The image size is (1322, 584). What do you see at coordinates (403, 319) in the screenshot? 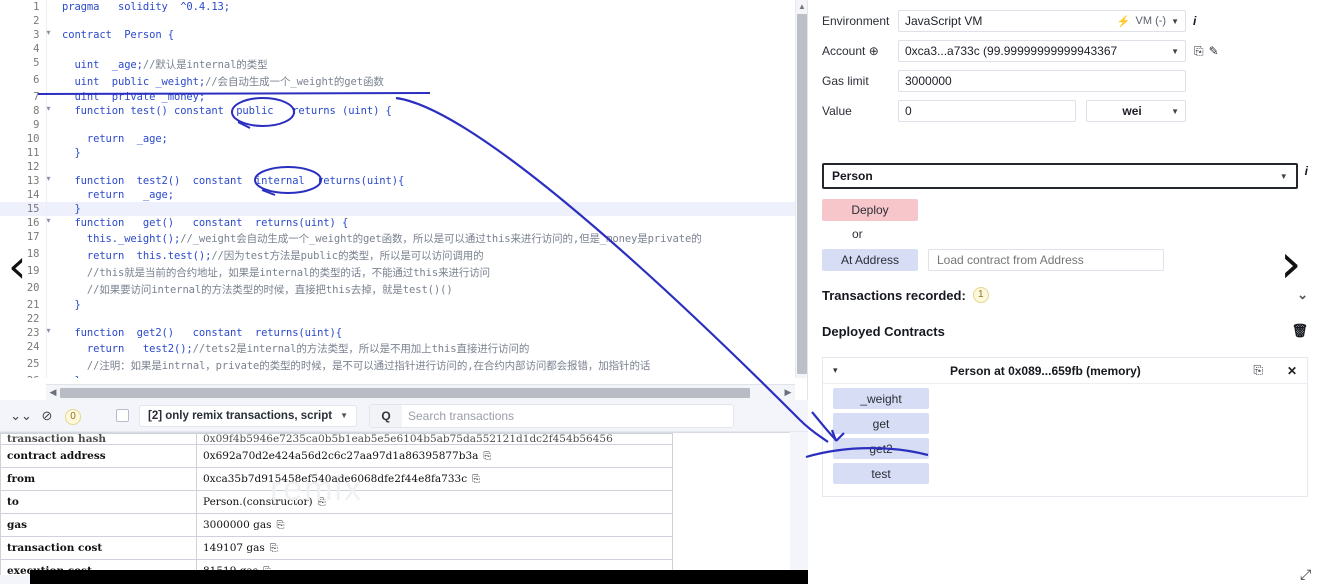
I see `code-line: 22` at bounding box center [403, 319].